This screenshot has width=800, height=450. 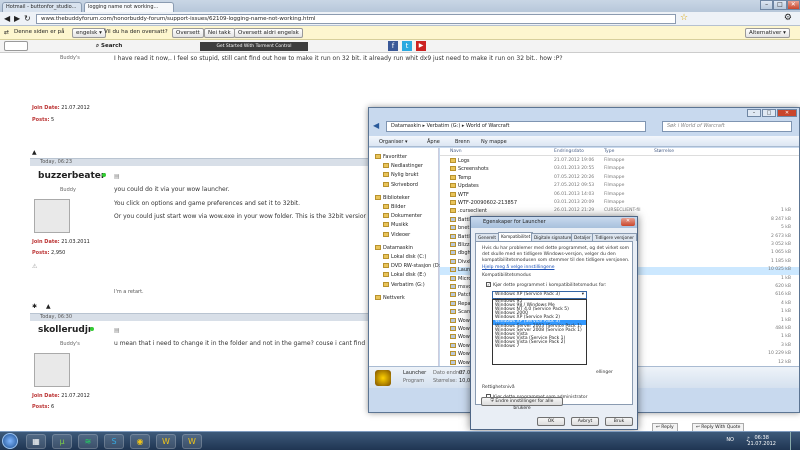 What do you see at coordinates (412, 266) in the screenshot?
I see `nav-item: DVD RW-stasjon (D:)` at bounding box center [412, 266].